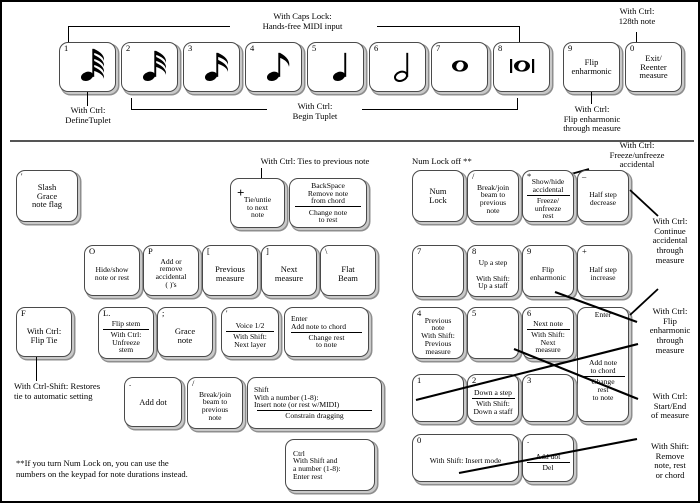  What do you see at coordinates (257, 207) in the screenshot?
I see `key-plus-tie-label: Tie/untie to next note` at bounding box center [257, 207].